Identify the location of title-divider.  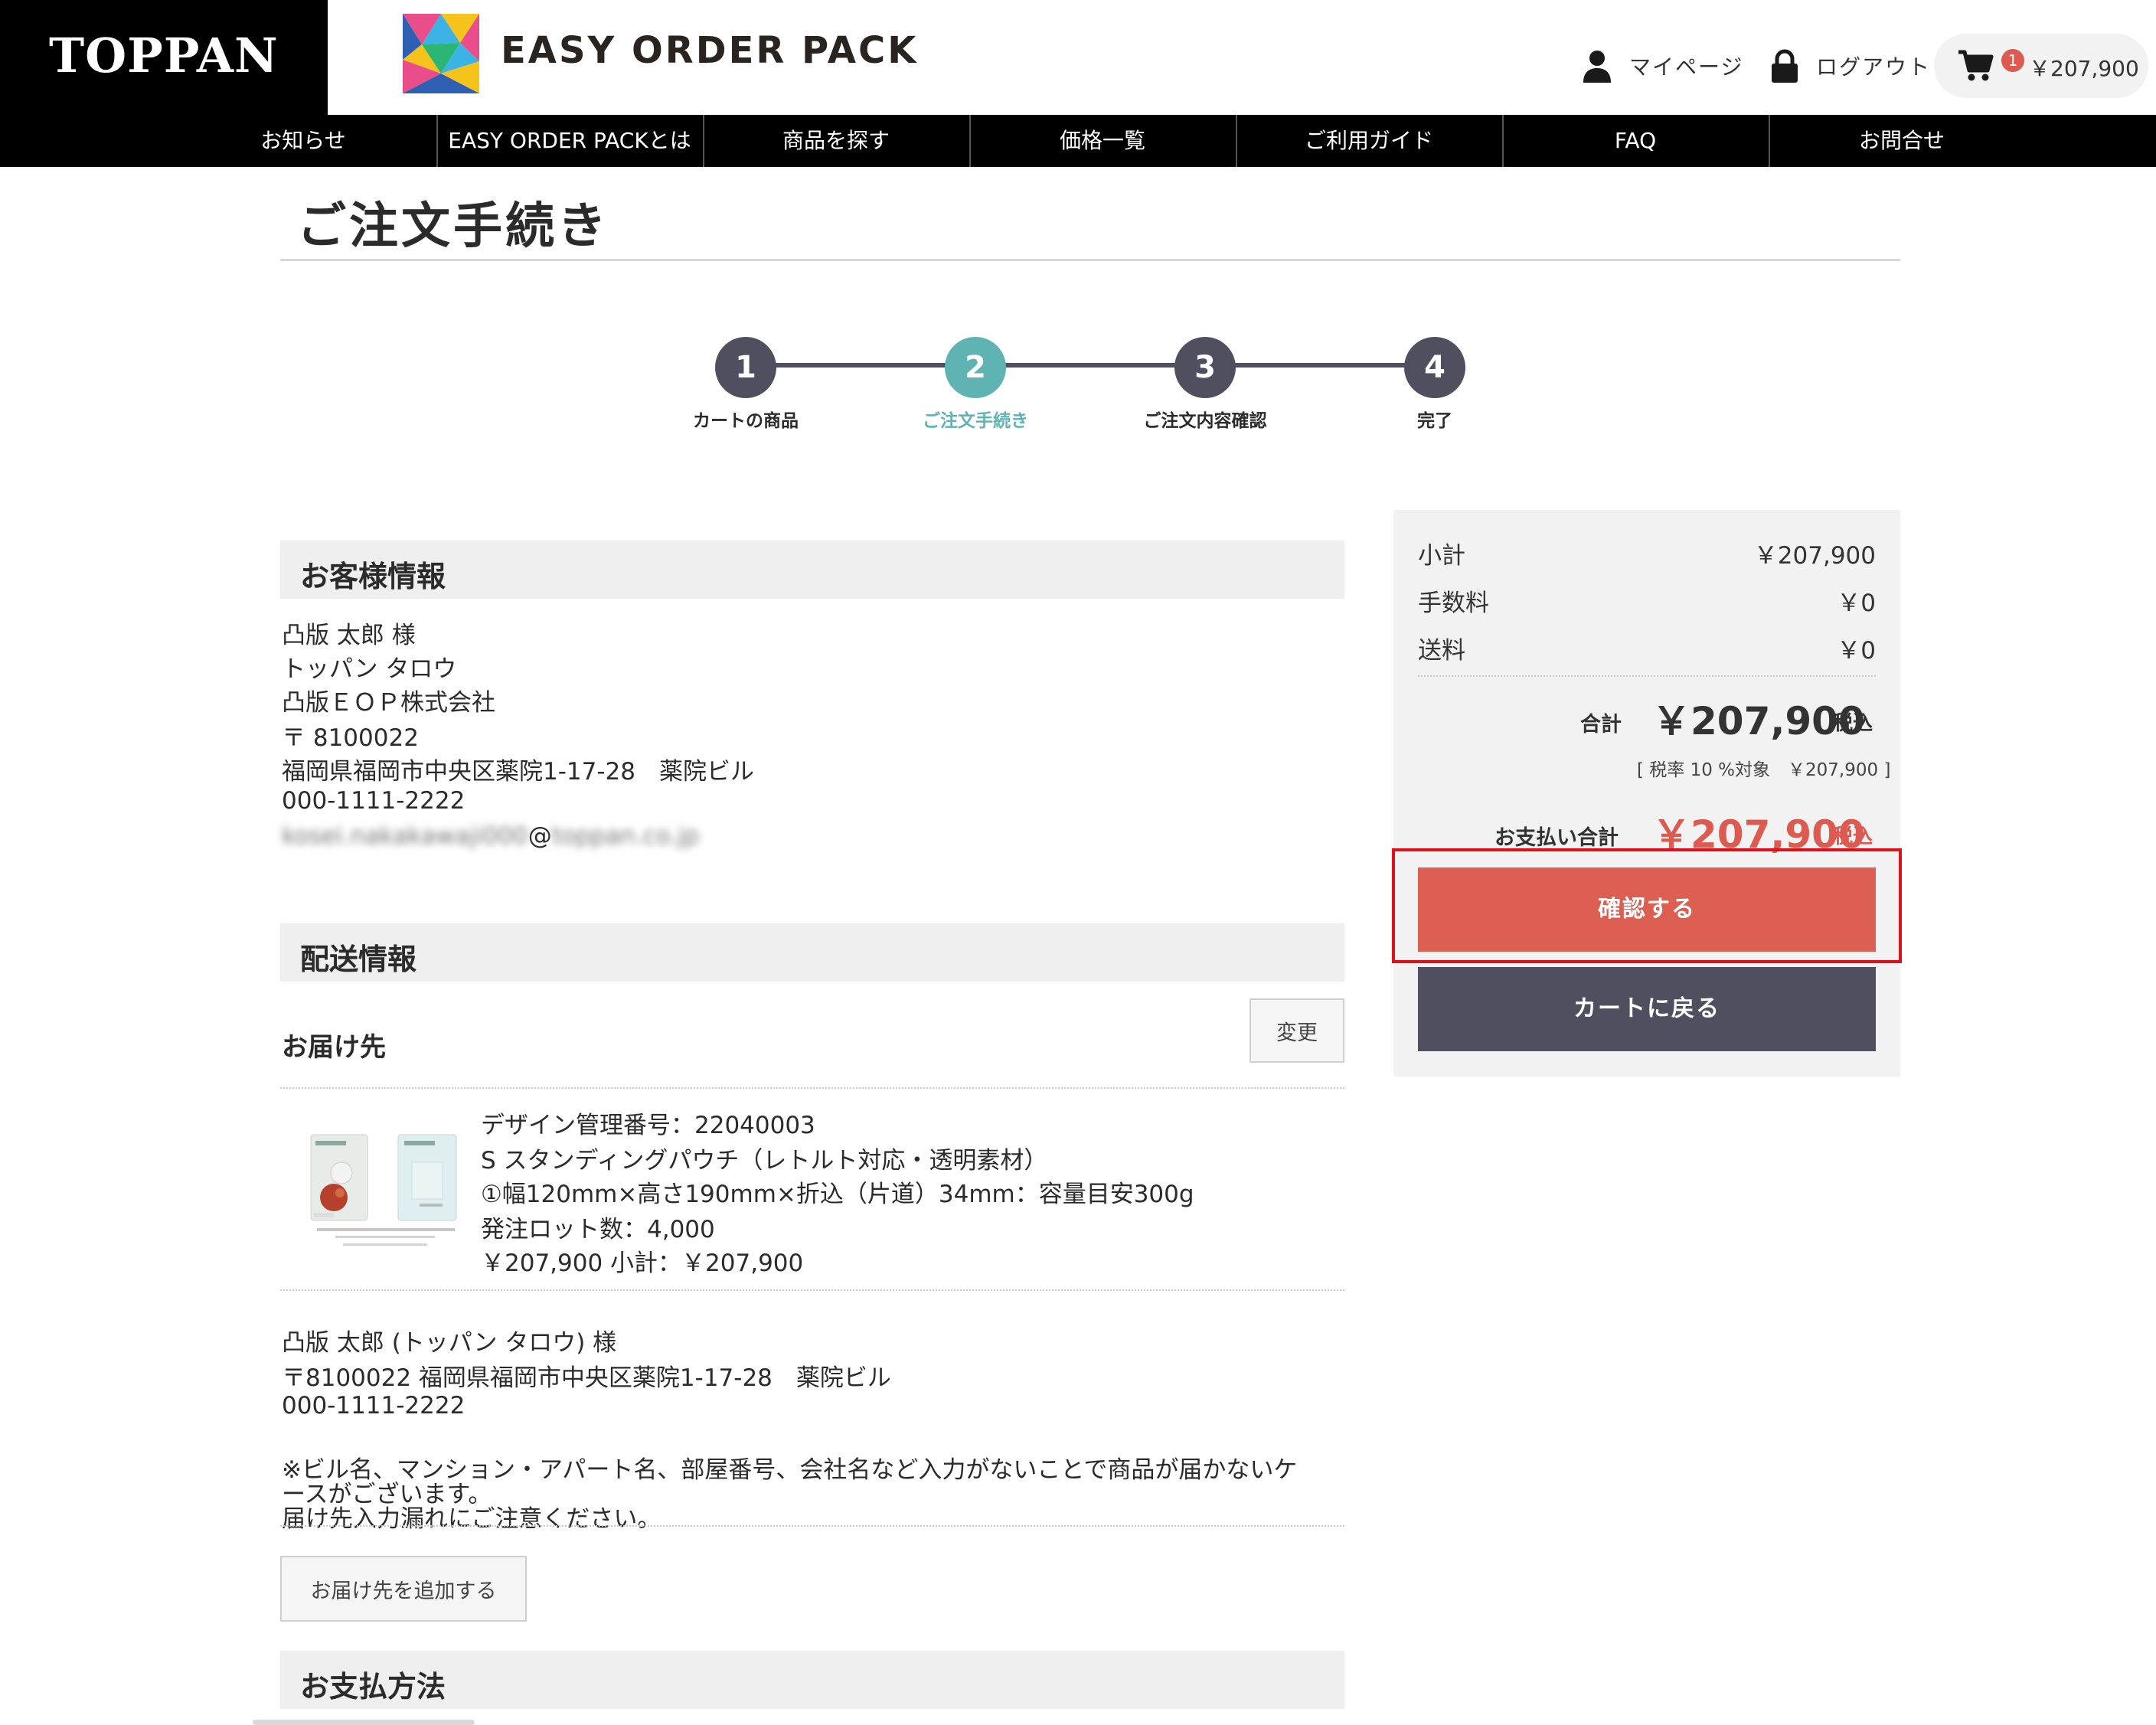
(1090, 260).